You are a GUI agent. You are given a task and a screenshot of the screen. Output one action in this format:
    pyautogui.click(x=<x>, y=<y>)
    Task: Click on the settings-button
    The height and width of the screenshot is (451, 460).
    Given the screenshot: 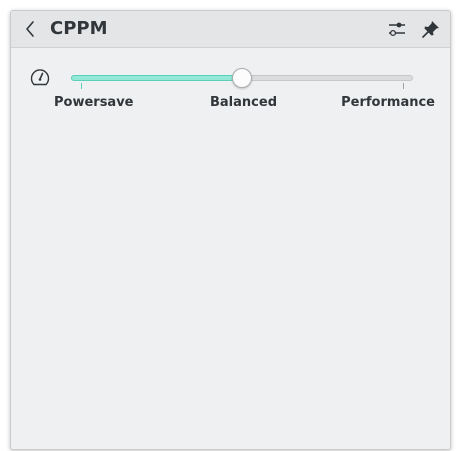 What is the action you would take?
    pyautogui.click(x=397, y=29)
    